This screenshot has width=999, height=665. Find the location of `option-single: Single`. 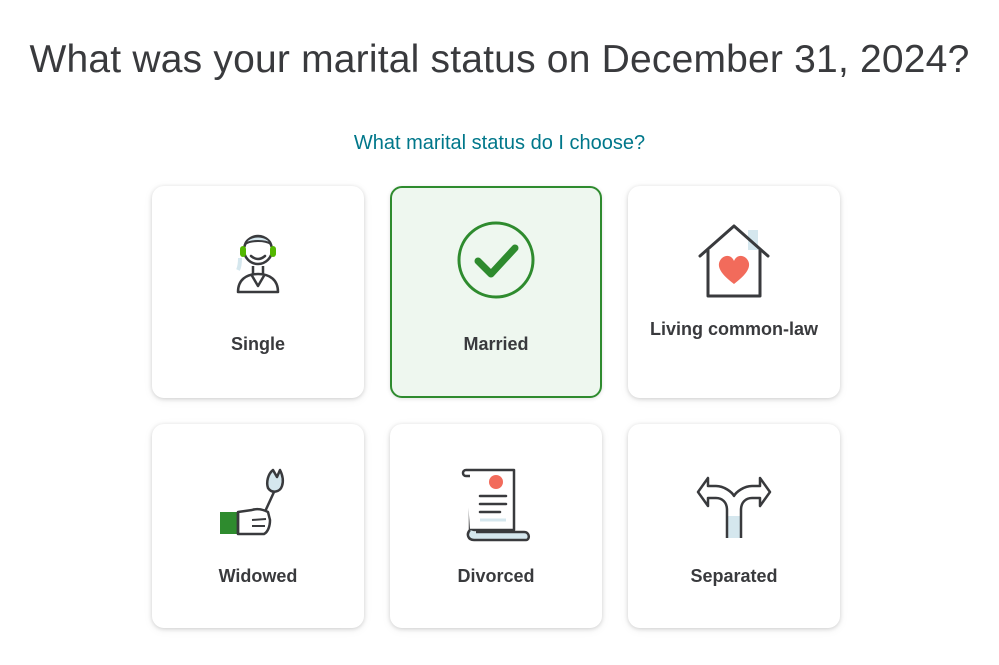

option-single: Single is located at coordinates (258, 292).